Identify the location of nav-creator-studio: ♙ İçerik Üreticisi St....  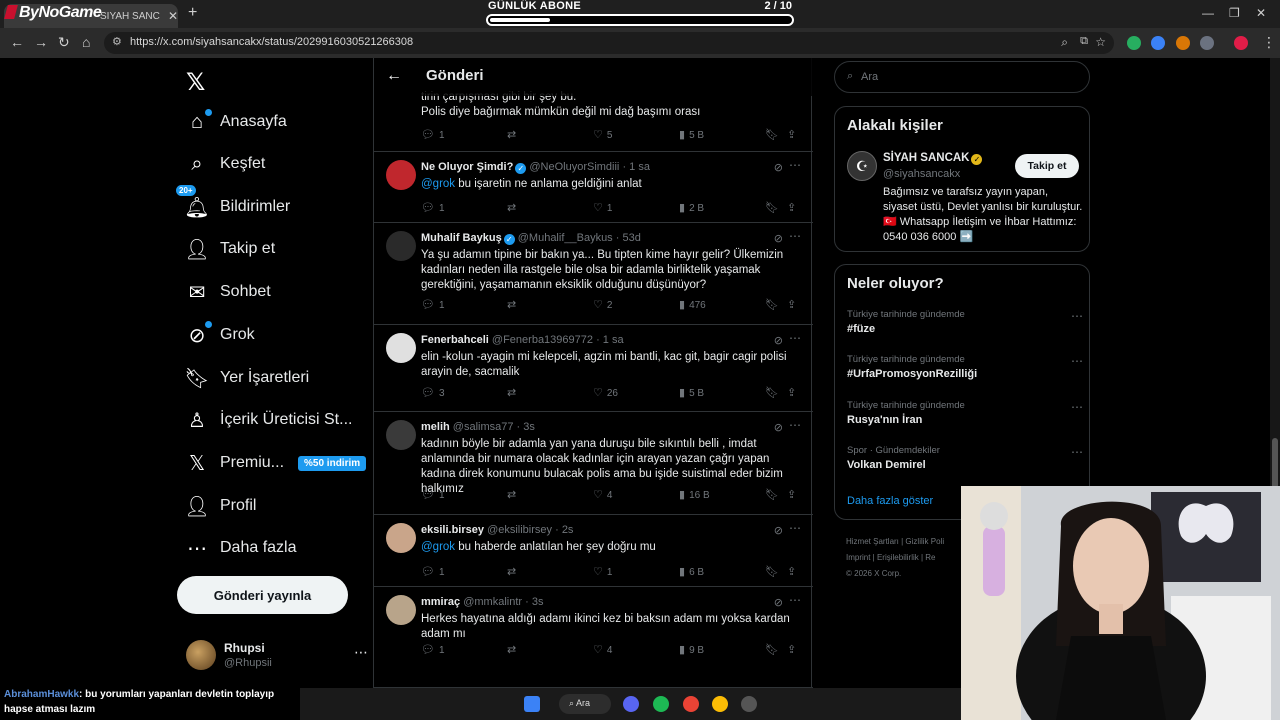
(268, 420).